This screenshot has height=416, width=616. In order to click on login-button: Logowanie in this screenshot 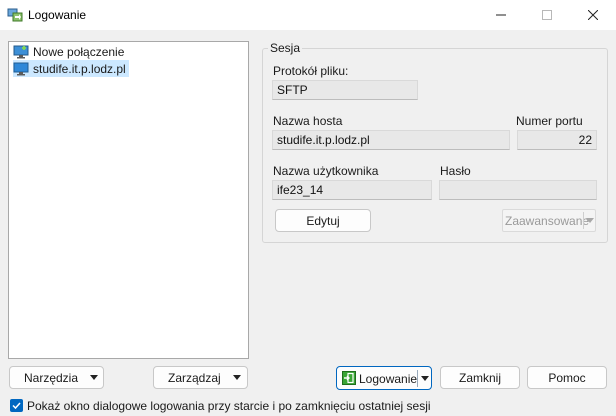, I will do `click(384, 378)`.